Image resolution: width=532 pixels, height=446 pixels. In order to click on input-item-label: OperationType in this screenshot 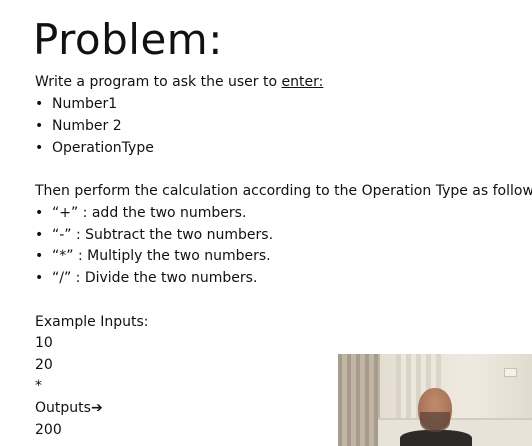, I will do `click(103, 148)`.